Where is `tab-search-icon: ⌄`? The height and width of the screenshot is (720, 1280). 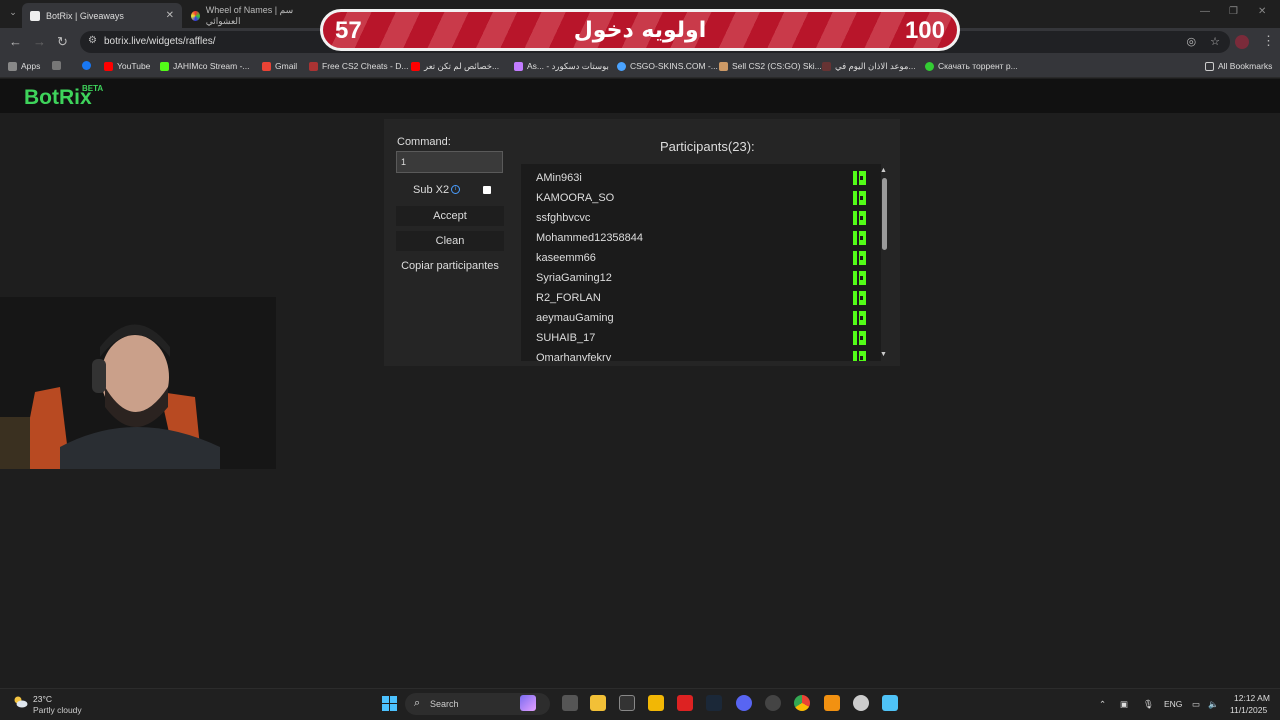
tab-search-icon: ⌄ is located at coordinates (13, 14).